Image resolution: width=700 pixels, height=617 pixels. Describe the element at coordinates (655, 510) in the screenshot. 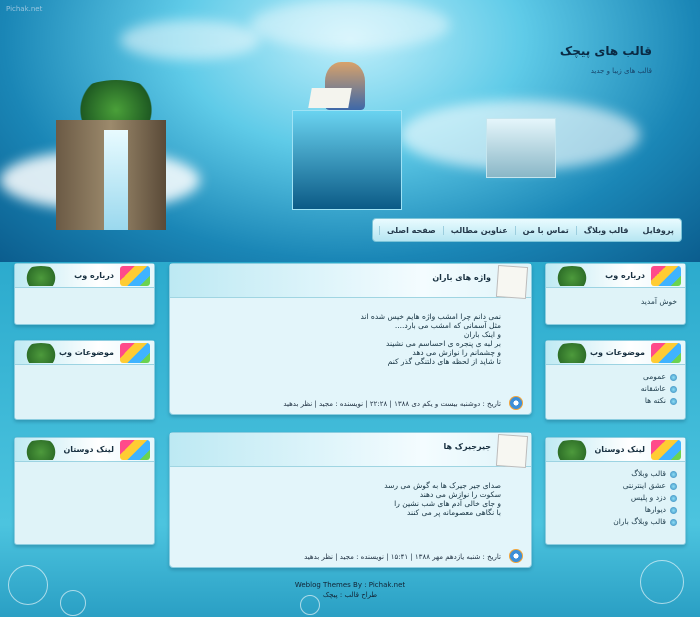

I see `friend-link: دیوارها` at that location.